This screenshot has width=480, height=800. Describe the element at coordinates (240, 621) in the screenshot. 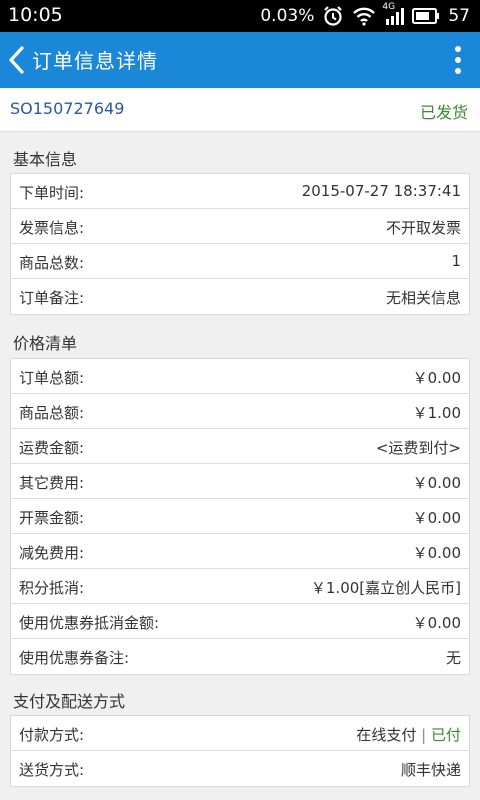

I see `price-row-coupon-amount: 使用优惠券抵消金额: ￥0.00` at that location.